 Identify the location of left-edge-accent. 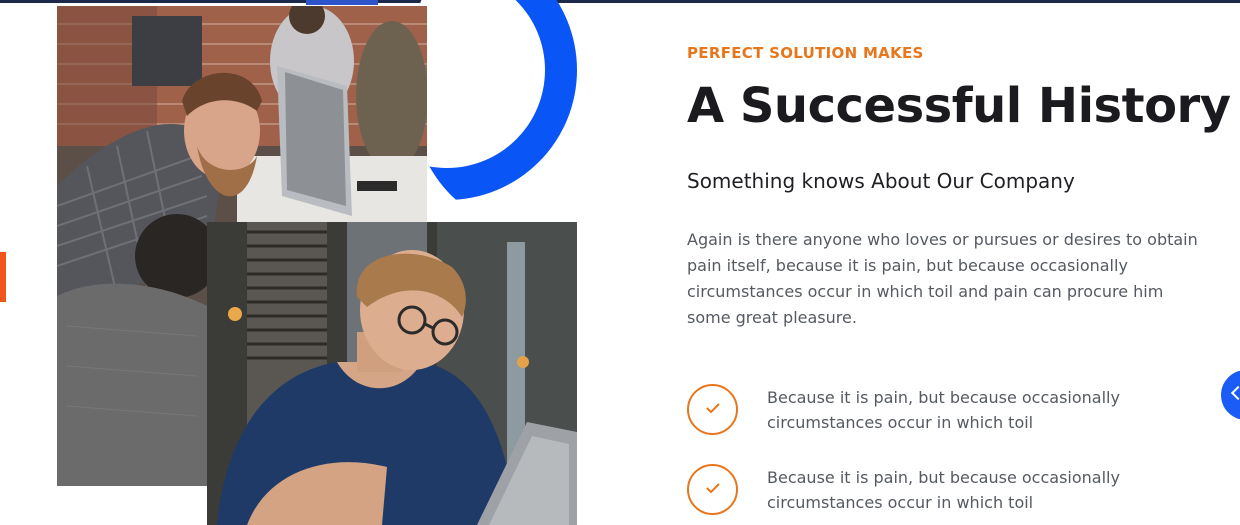
(3, 277).